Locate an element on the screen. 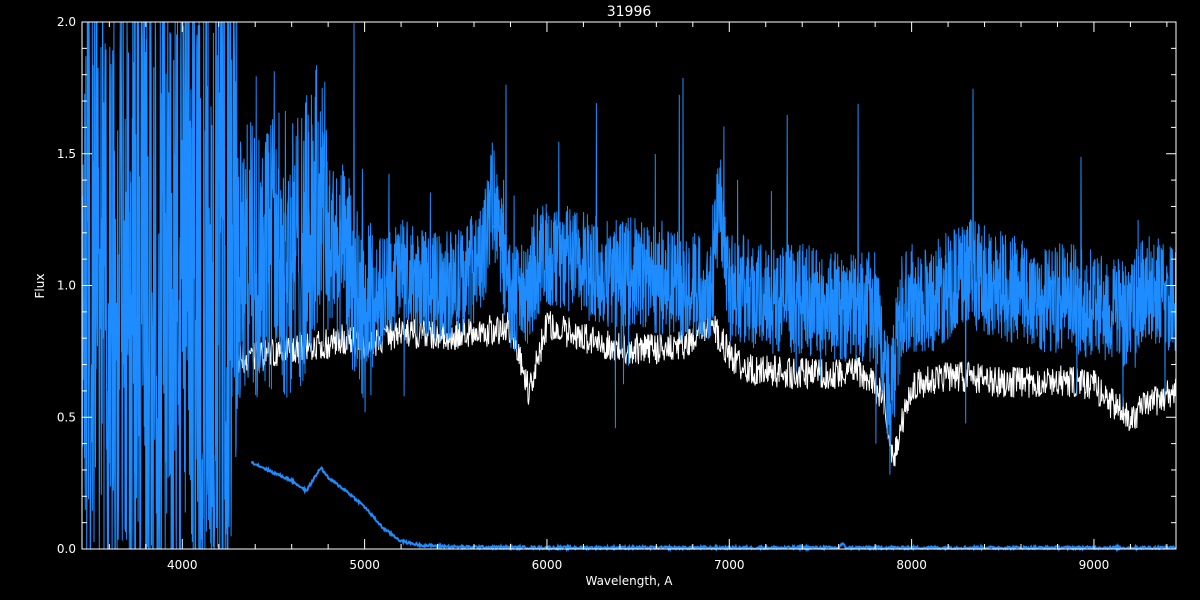 The image size is (1200, 600). y-tick-label: 0.5 is located at coordinates (66, 417).